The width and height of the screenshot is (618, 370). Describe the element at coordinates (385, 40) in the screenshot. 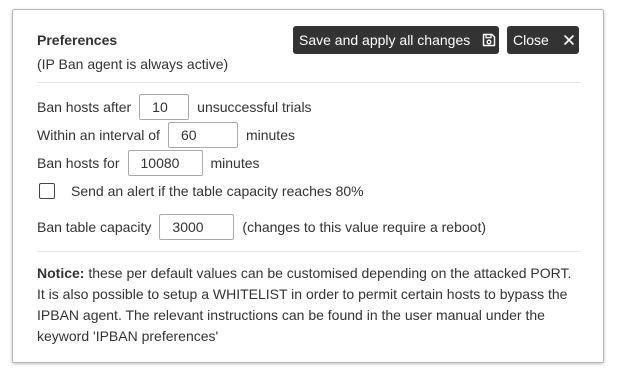

I see `save-apply-label: Save and apply all changes` at that location.